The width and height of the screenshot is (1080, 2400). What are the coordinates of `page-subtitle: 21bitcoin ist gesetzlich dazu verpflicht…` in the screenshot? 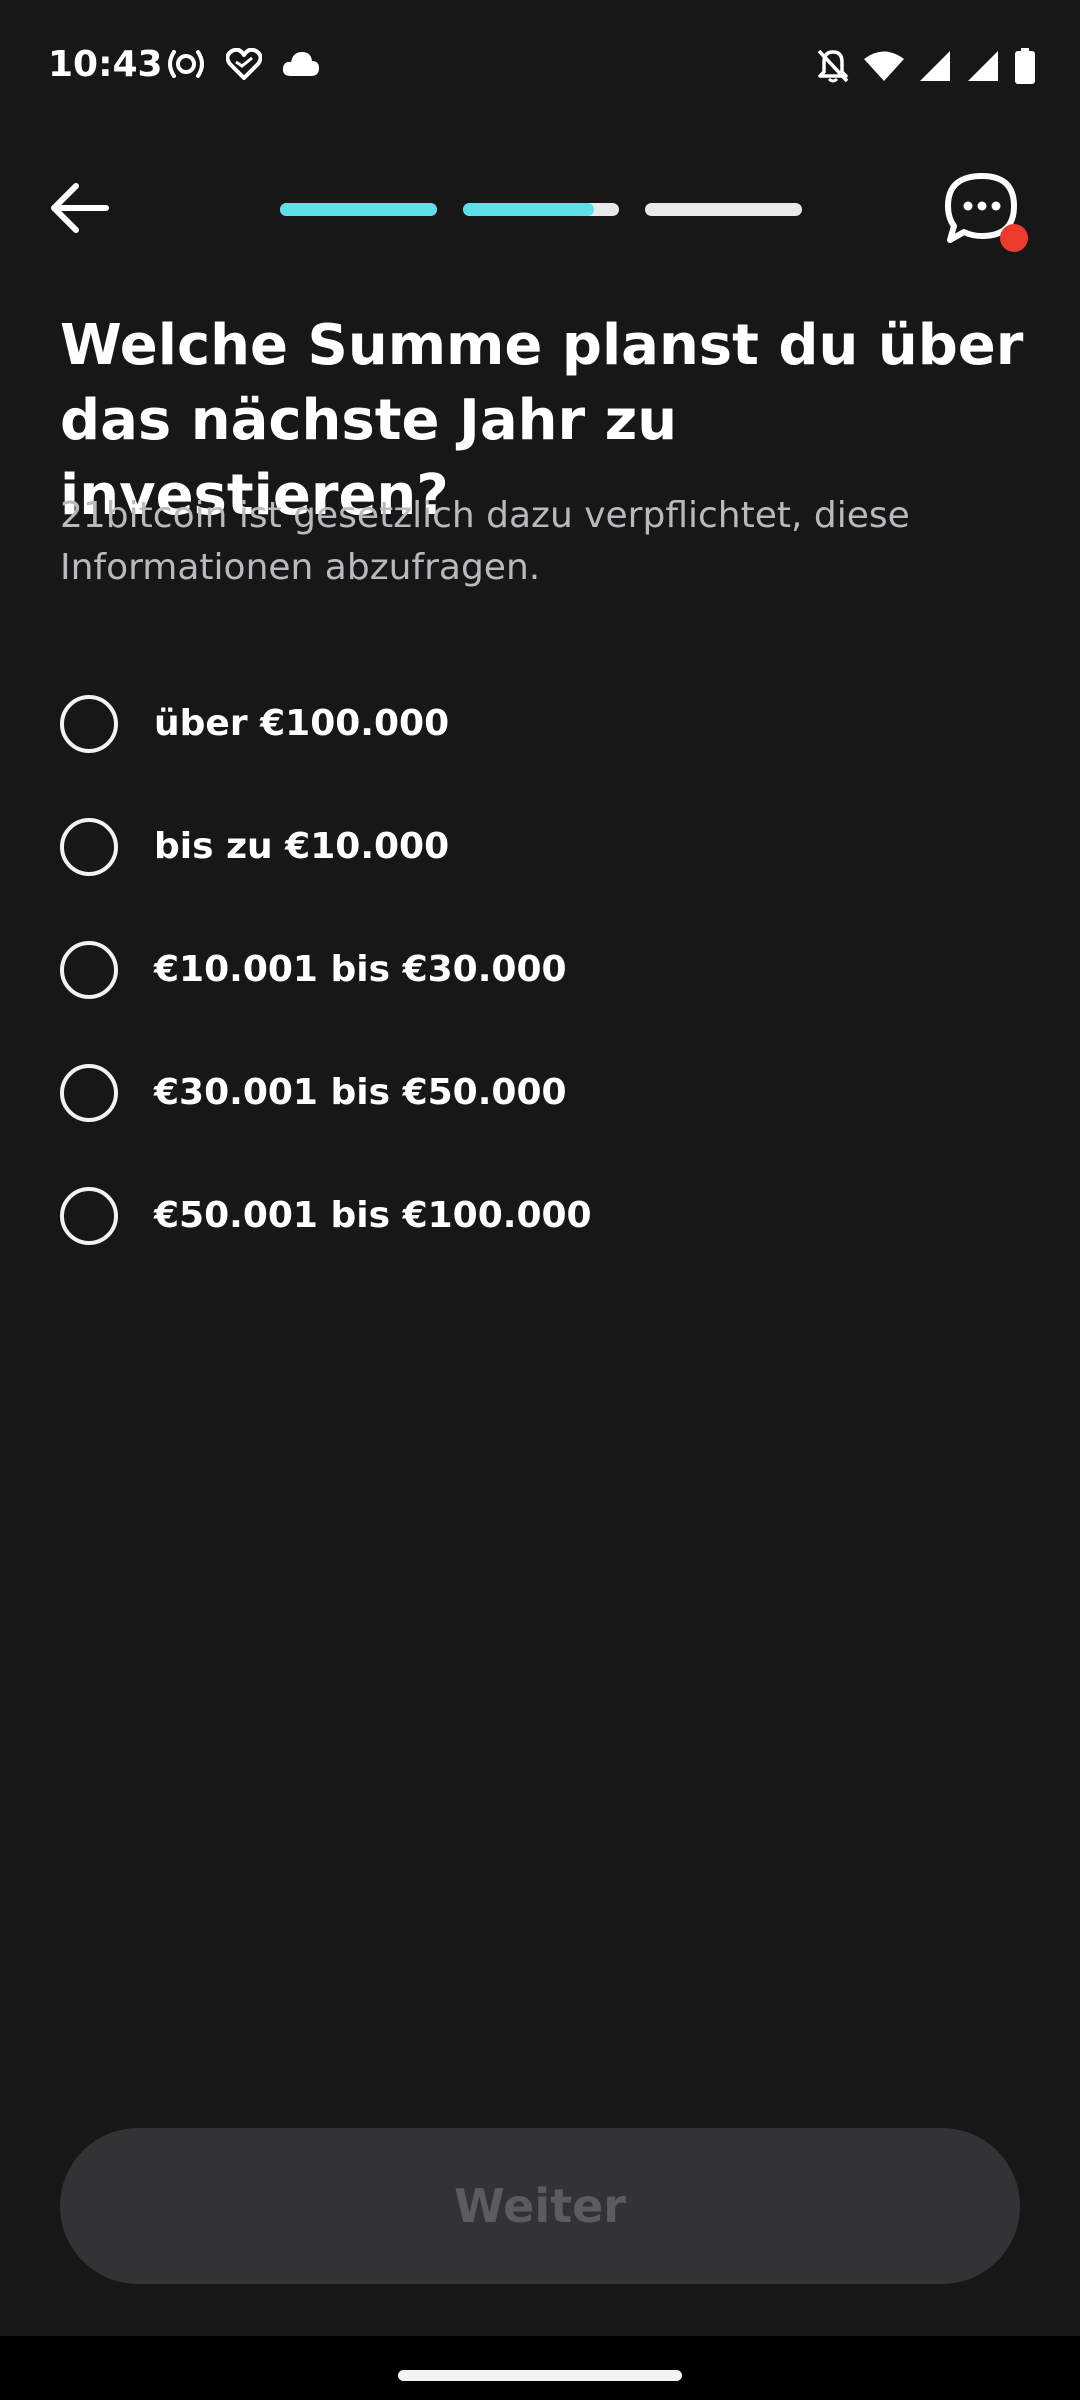 It's located at (485, 541).